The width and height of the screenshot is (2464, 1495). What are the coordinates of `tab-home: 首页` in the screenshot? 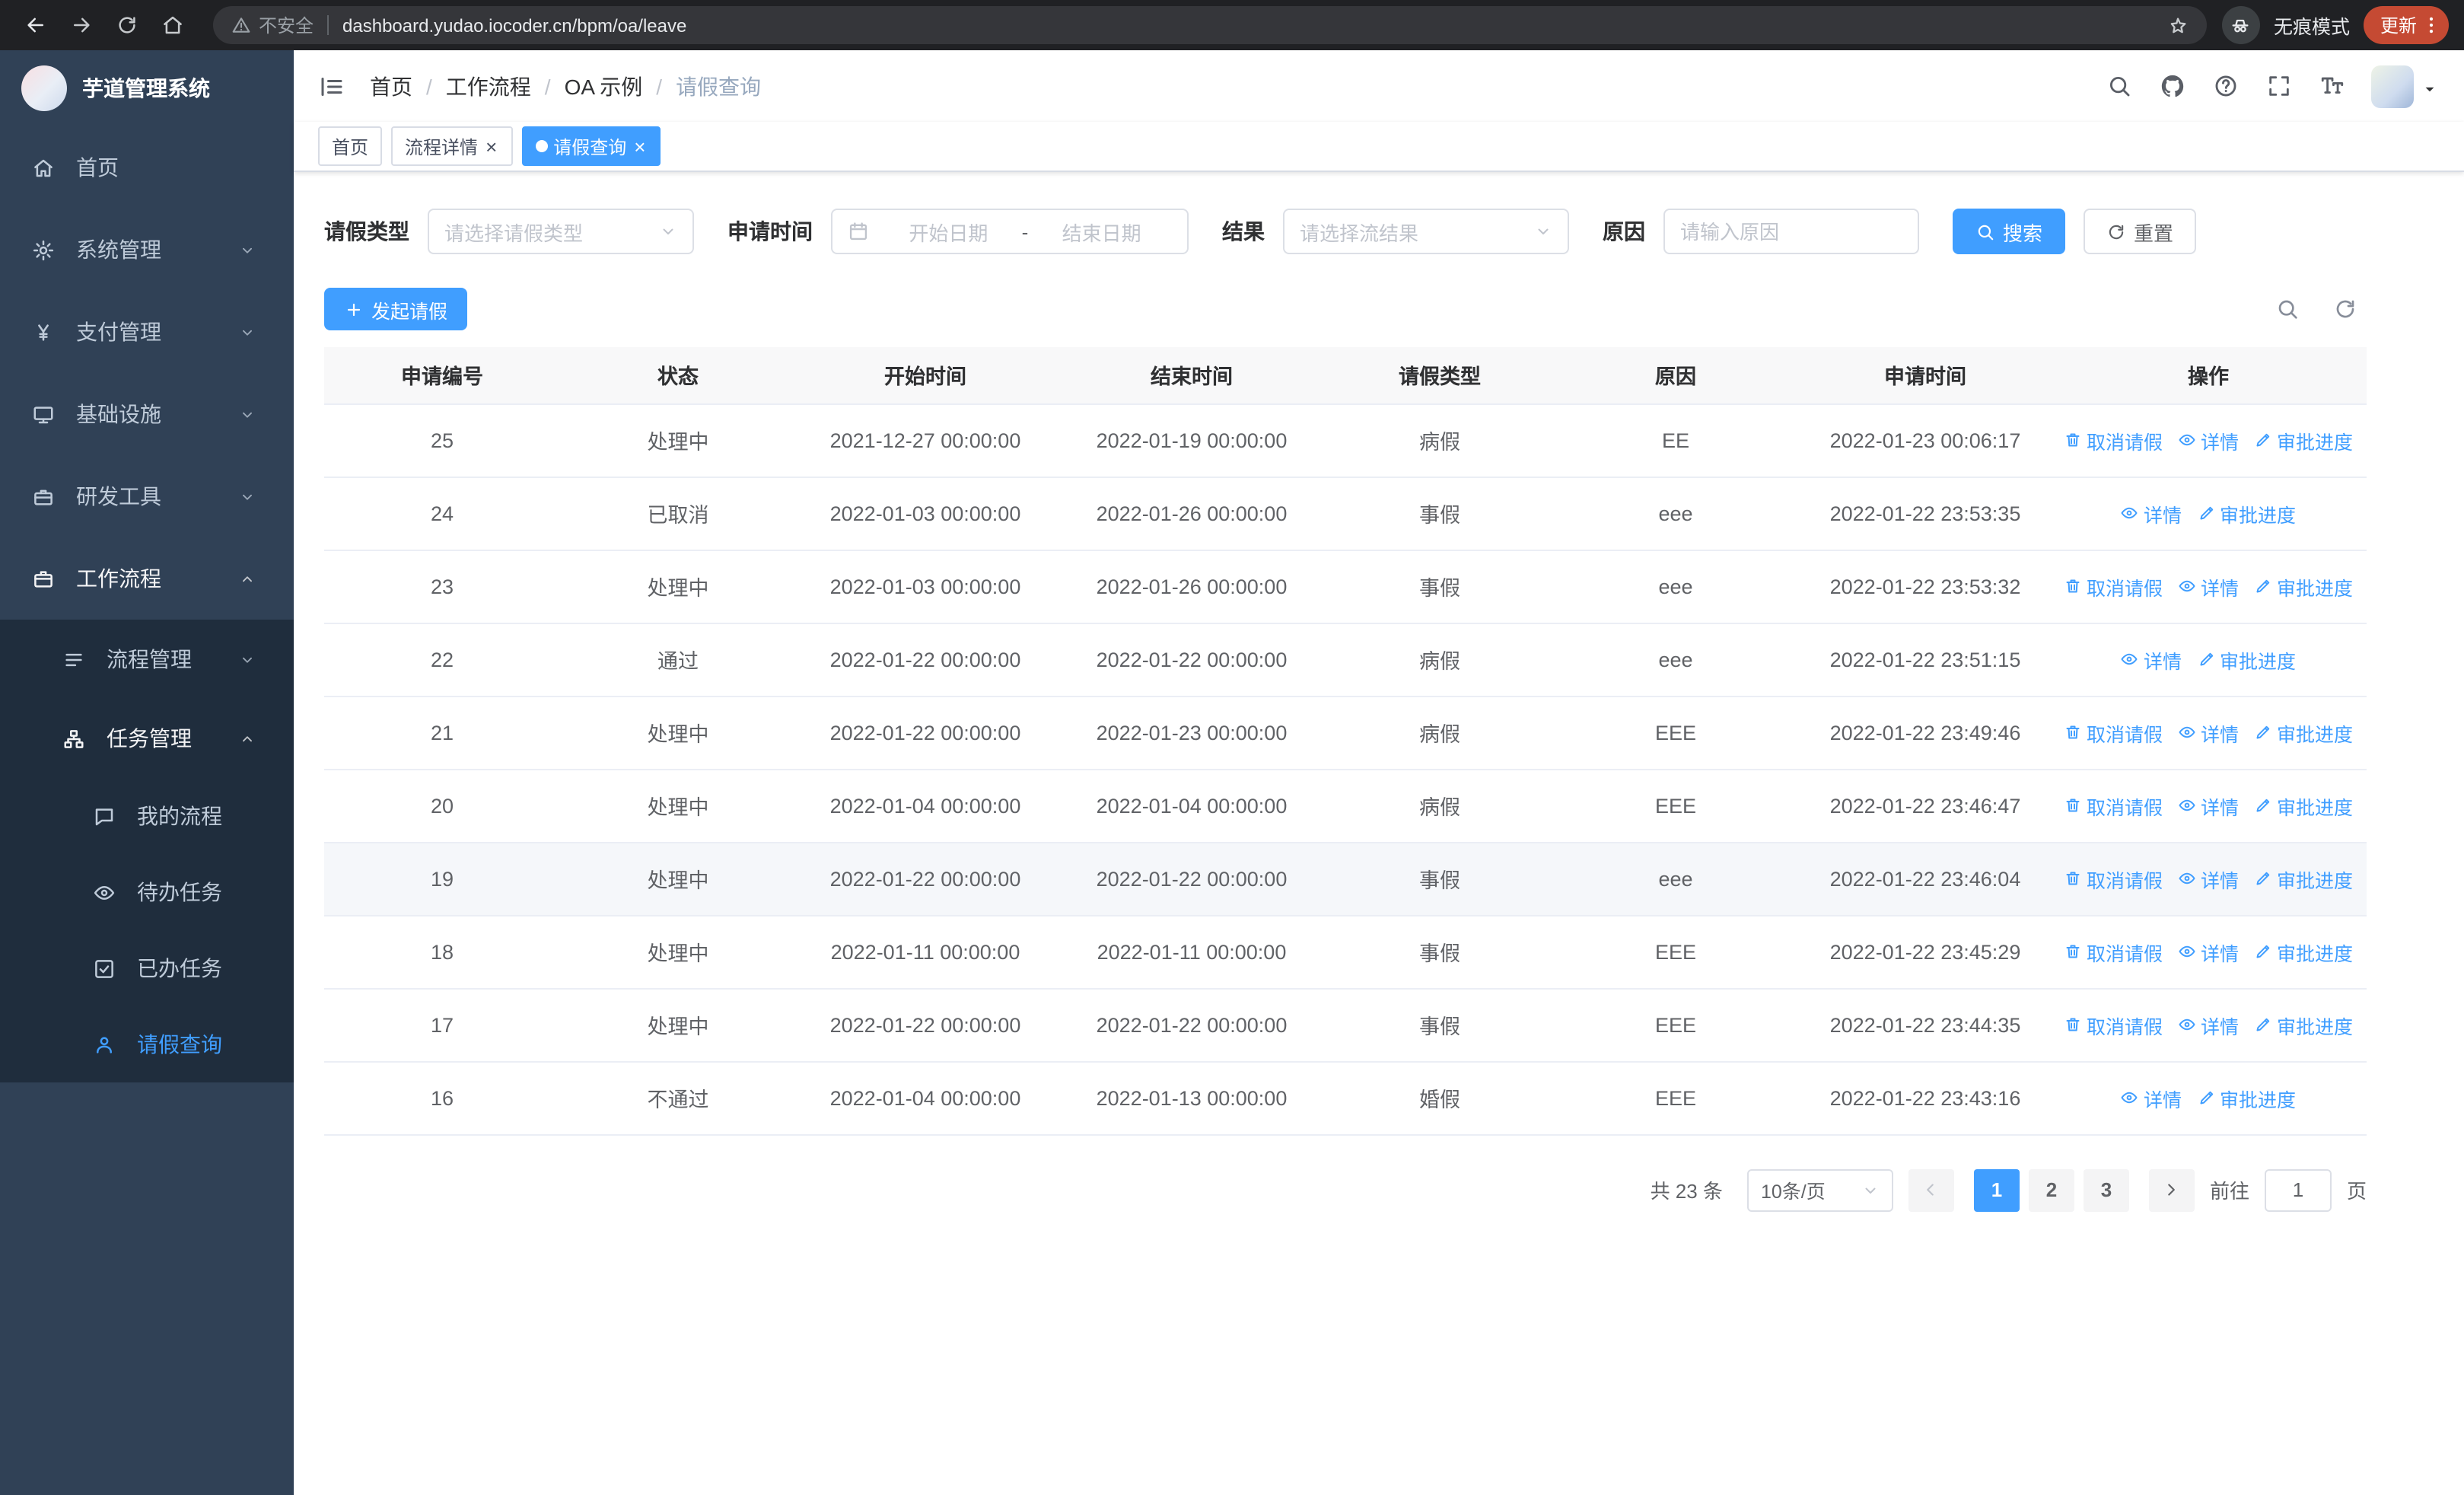 It's located at (350, 146).